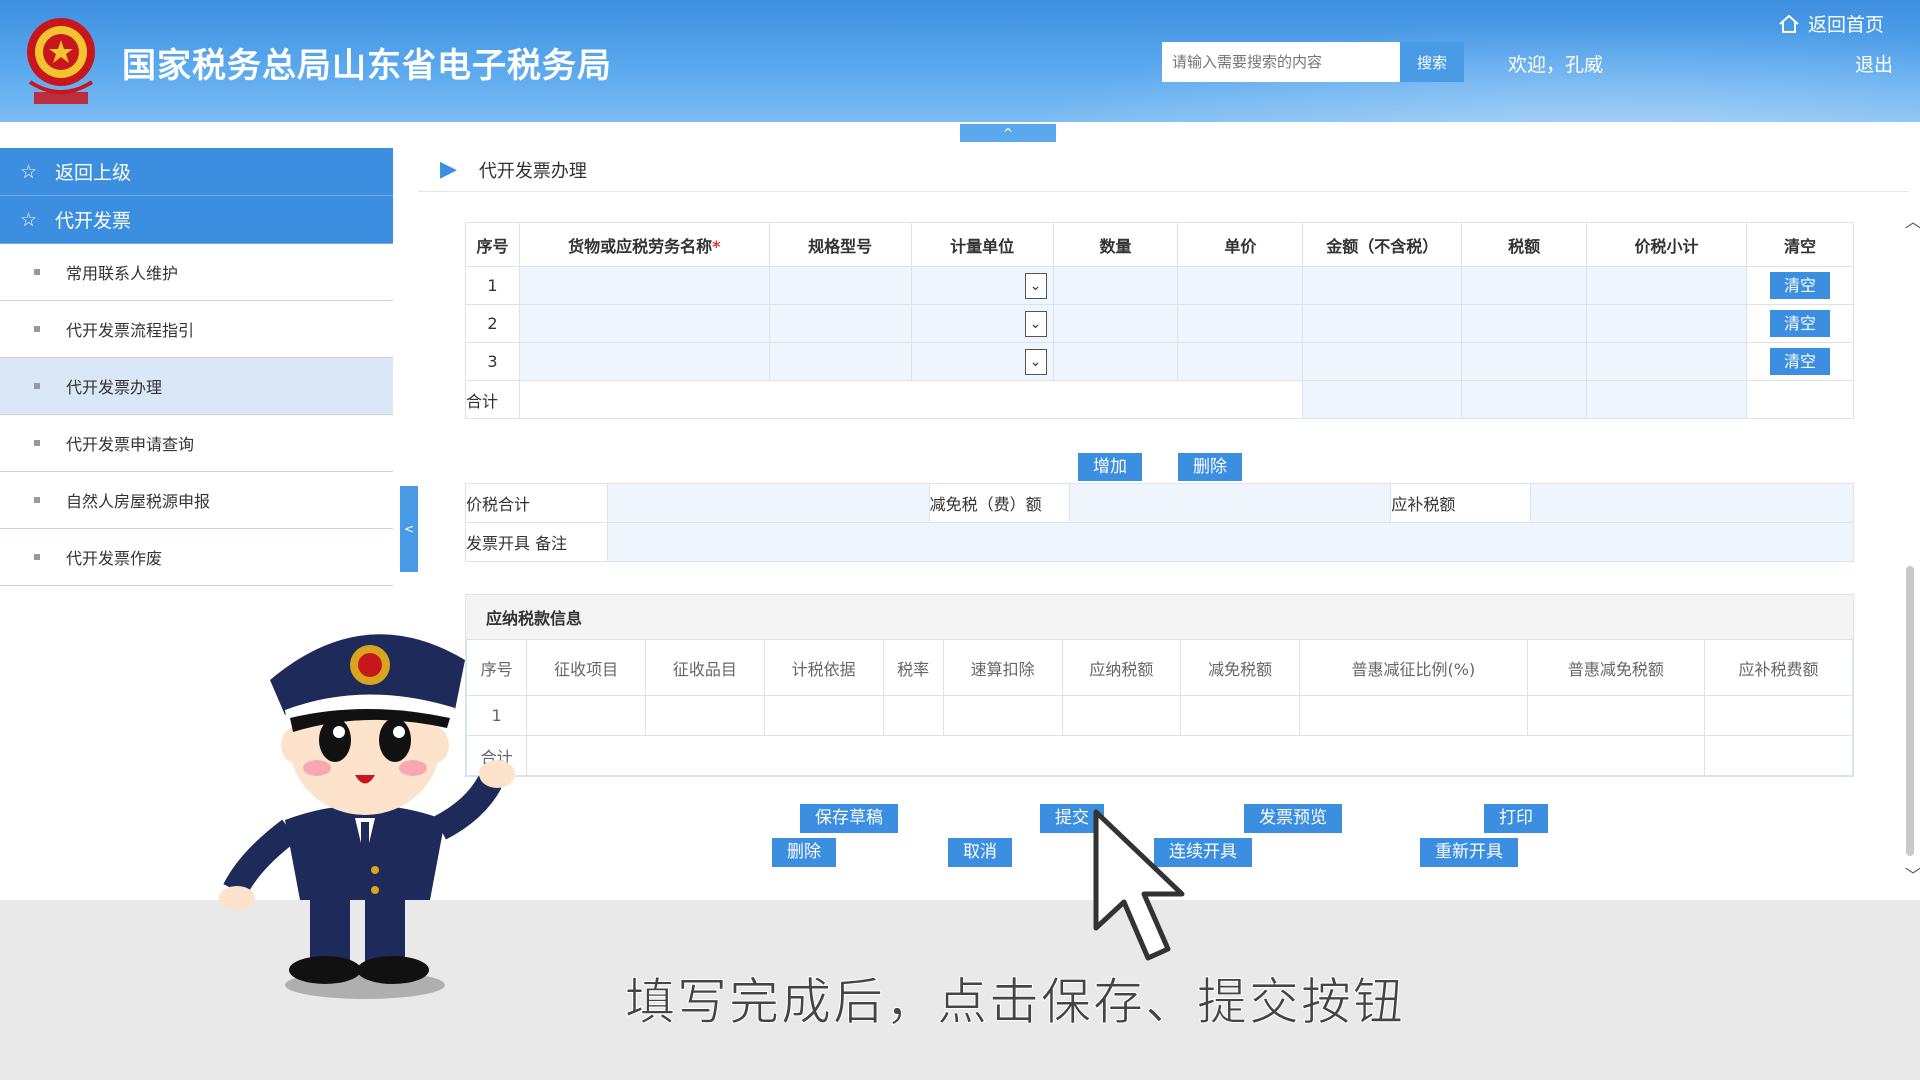 The width and height of the screenshot is (1920, 1080). Describe the element at coordinates (532, 171) in the screenshot. I see `page-title: 代开发票办理` at that location.